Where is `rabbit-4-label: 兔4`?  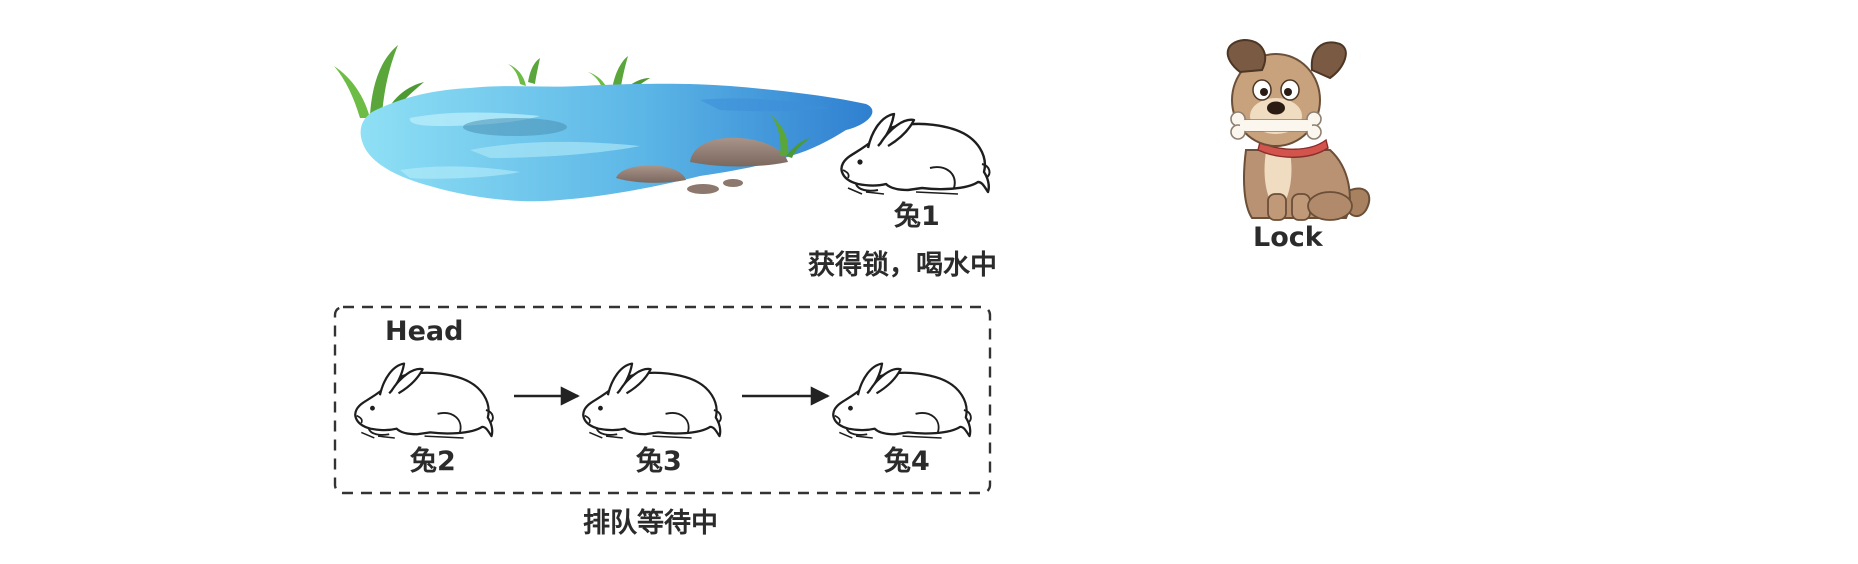
rabbit-4-label: 兔4 is located at coordinates (907, 461).